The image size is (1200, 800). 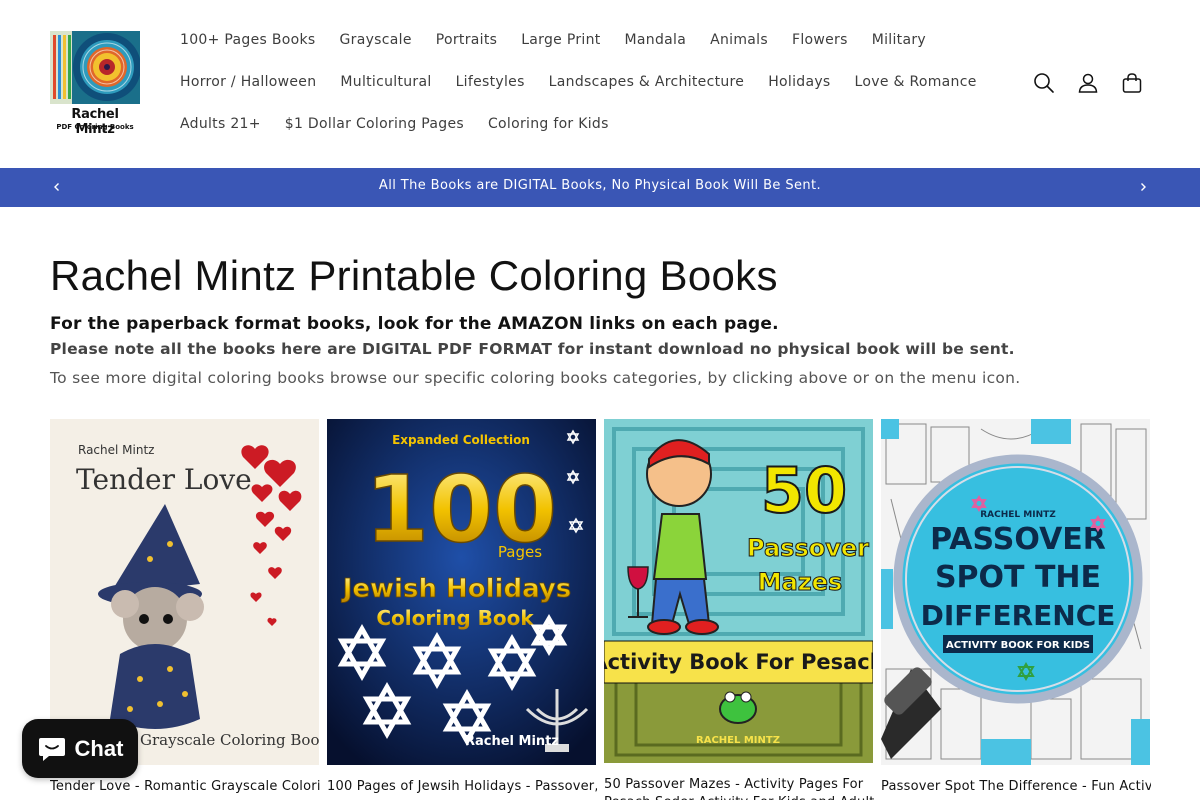 What do you see at coordinates (414, 275) in the screenshot?
I see `page-title: Rachel Mintz Printable Coloring Books` at bounding box center [414, 275].